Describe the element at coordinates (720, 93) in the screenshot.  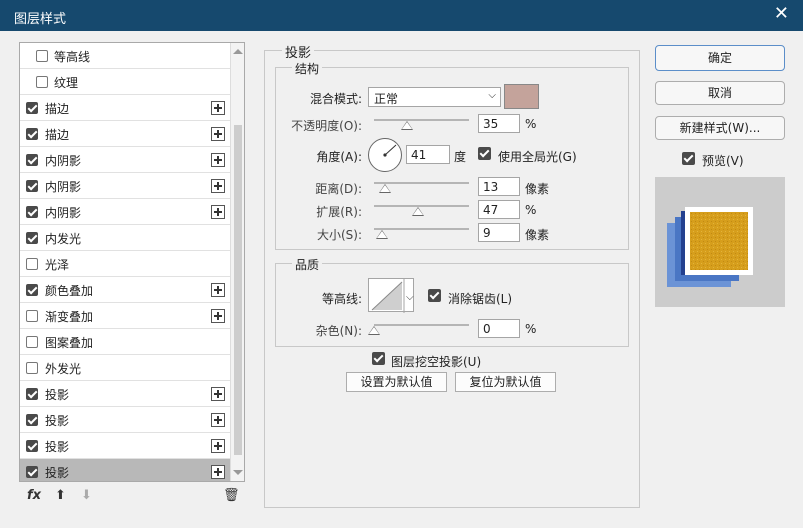
I see `cancel-button: 取消` at that location.